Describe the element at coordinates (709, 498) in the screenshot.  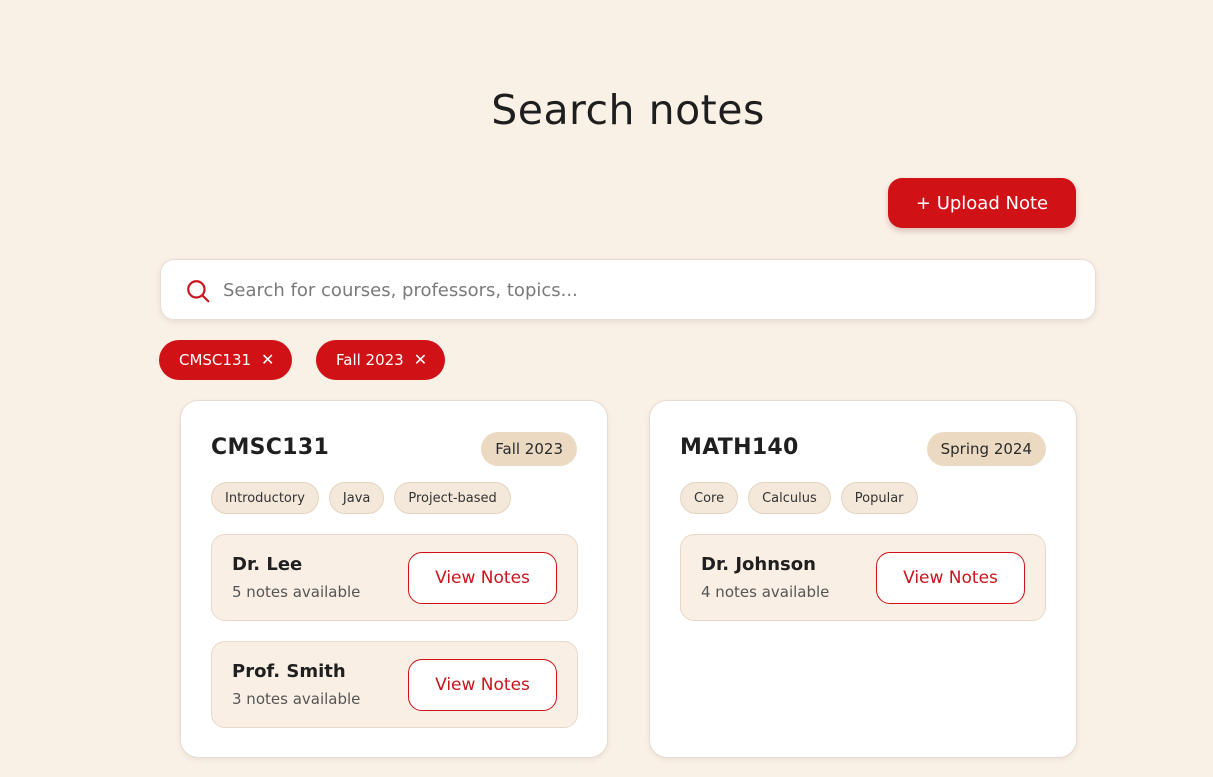
I see `tag: Core` at that location.